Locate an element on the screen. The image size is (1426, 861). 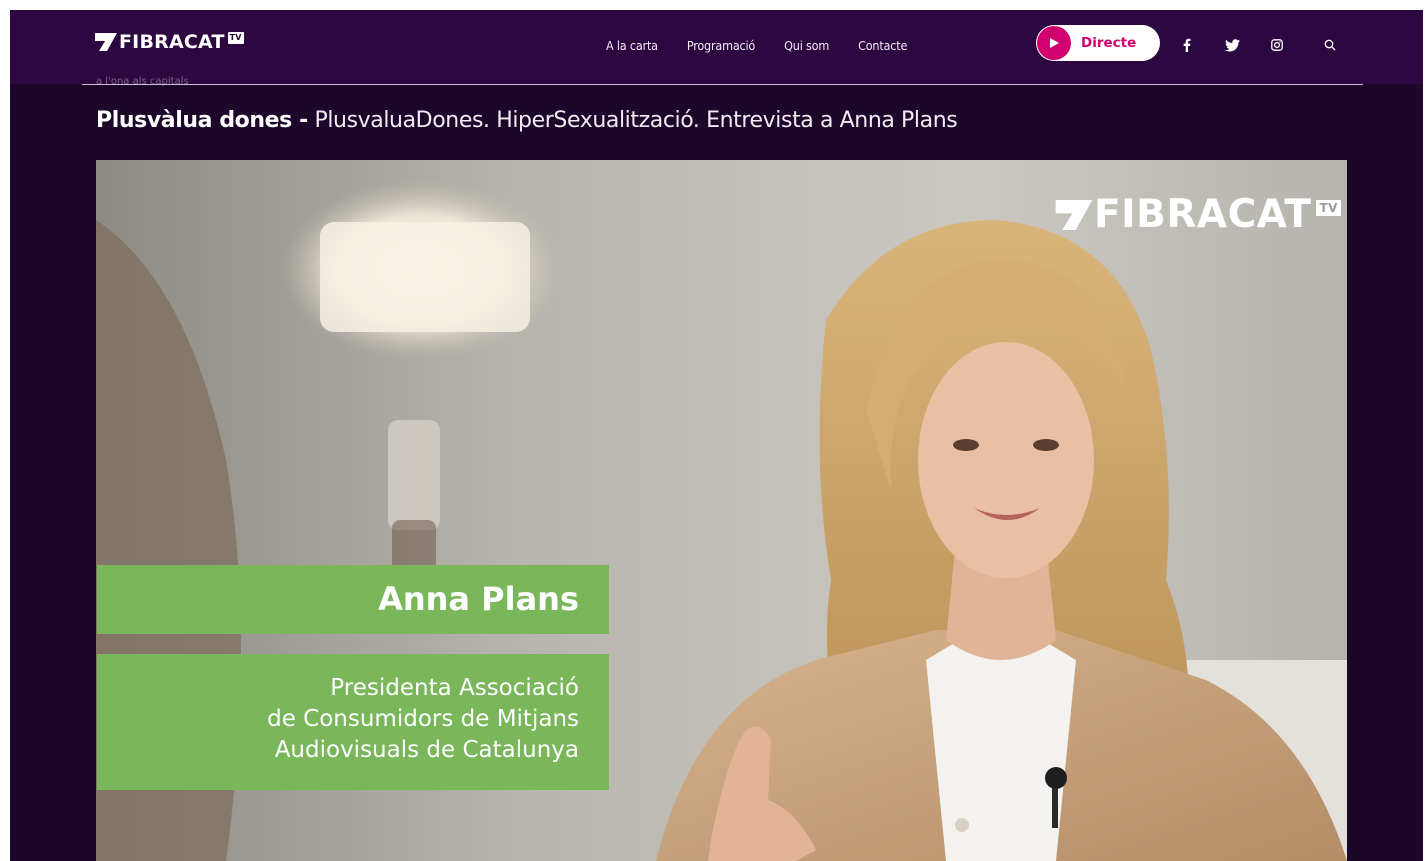
fibracat-logo-icon is located at coordinates (106, 42).